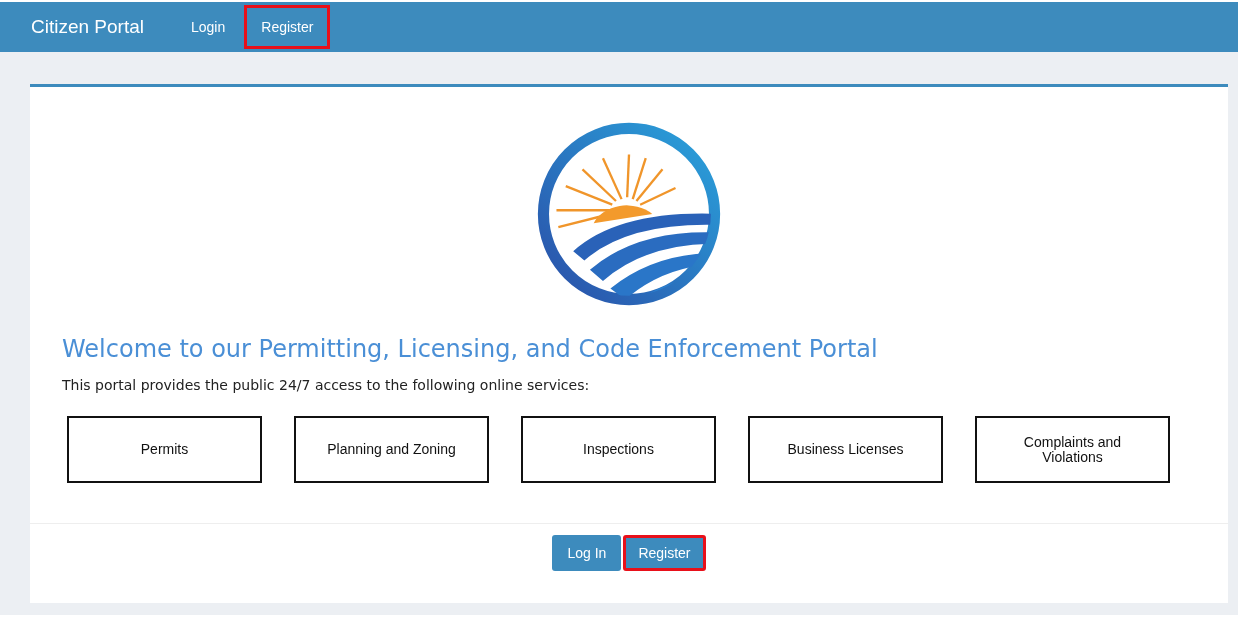  I want to click on service-tile: Business Licenses, so click(845, 449).